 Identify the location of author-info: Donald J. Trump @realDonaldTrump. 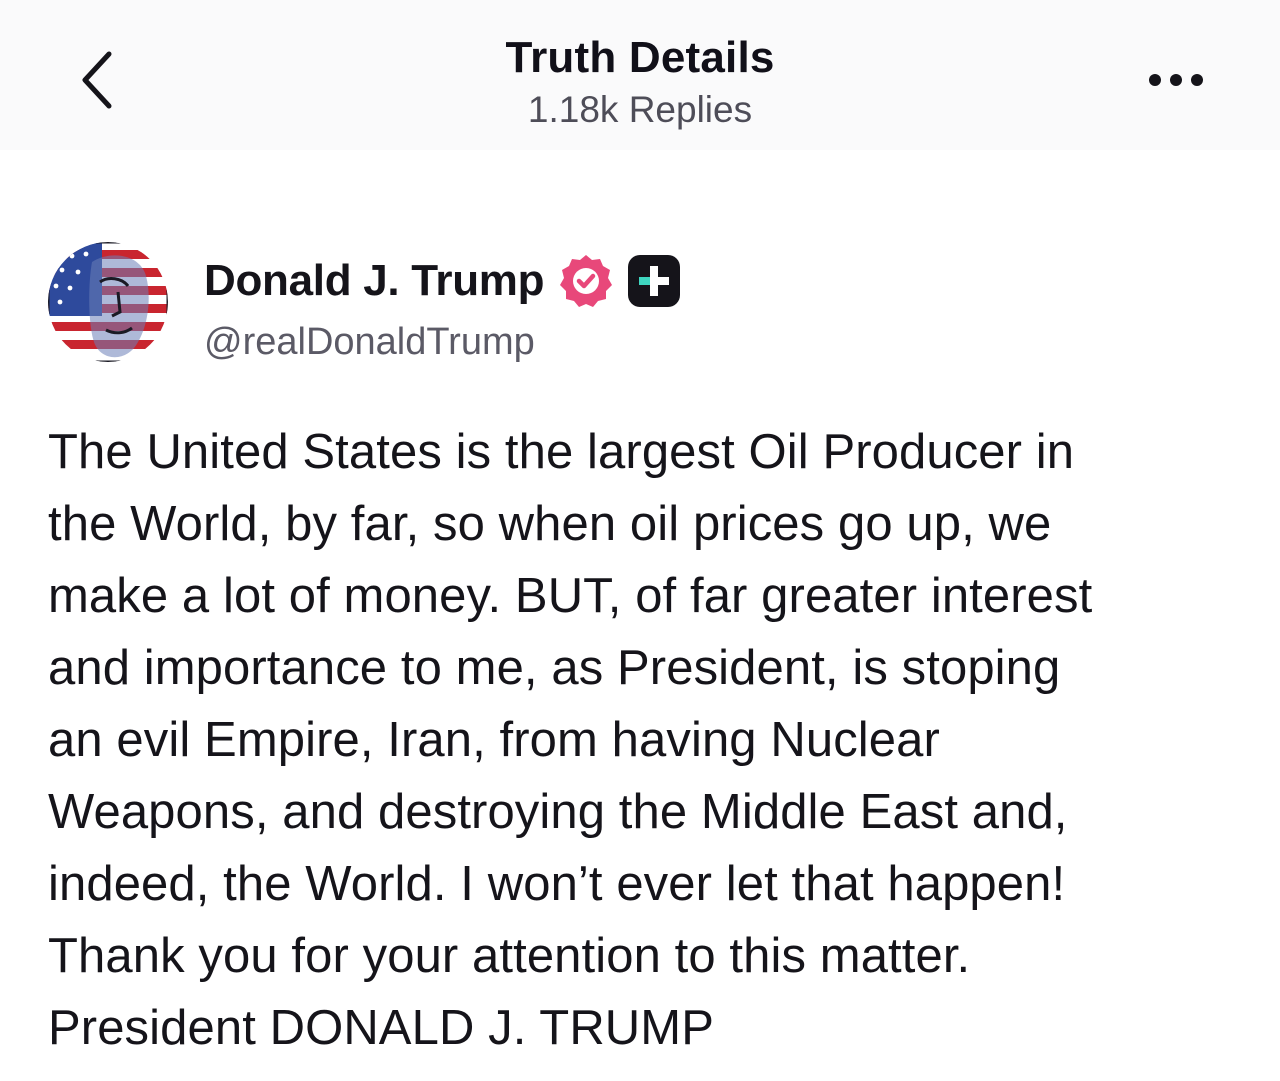
(443, 308).